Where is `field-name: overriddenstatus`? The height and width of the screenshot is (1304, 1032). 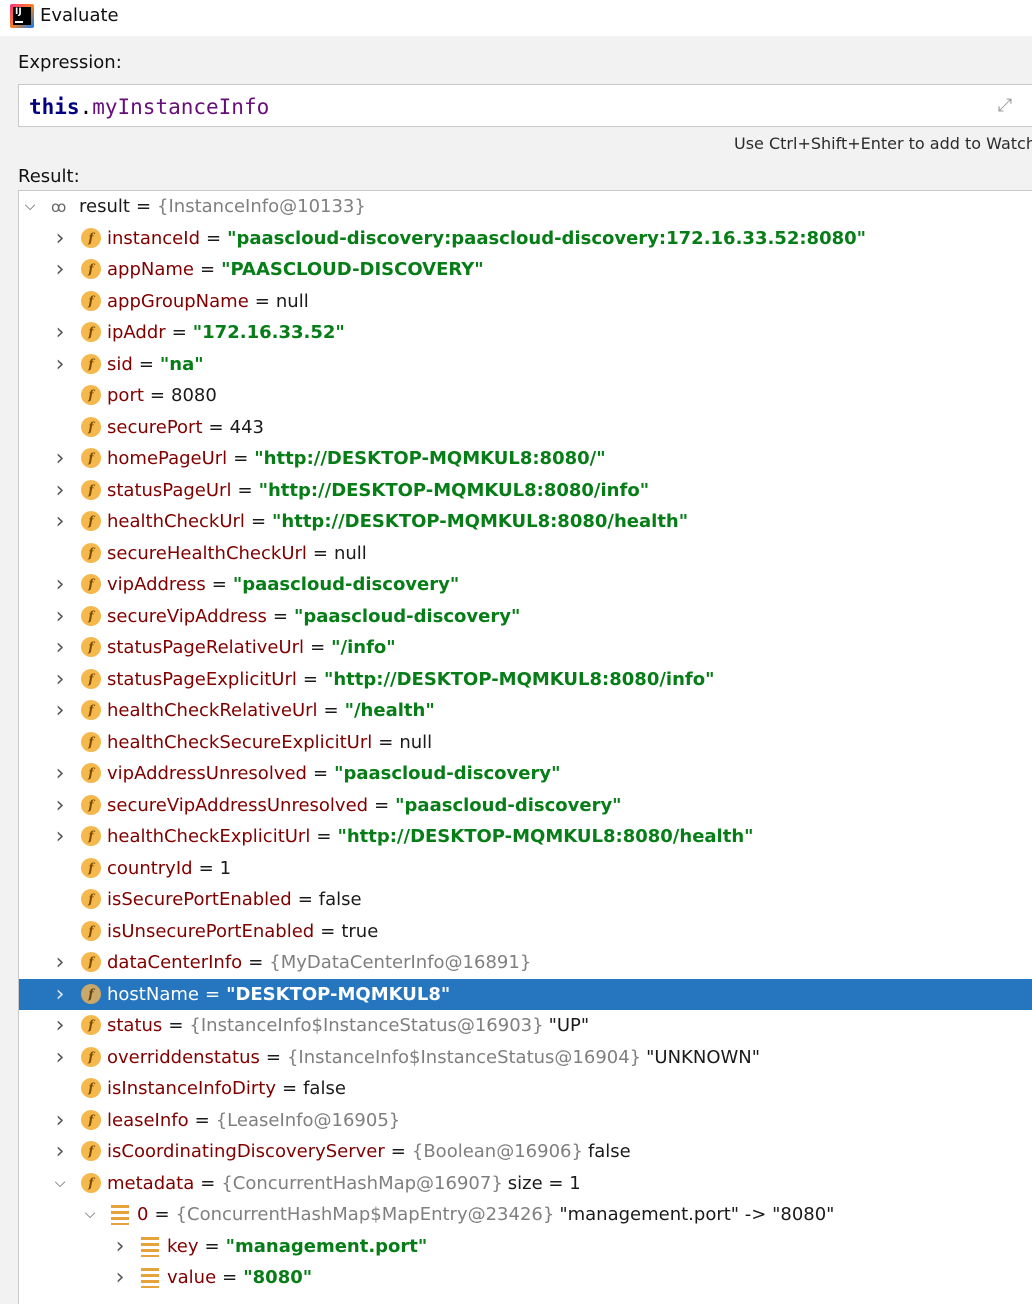
field-name: overriddenstatus is located at coordinates (183, 1057).